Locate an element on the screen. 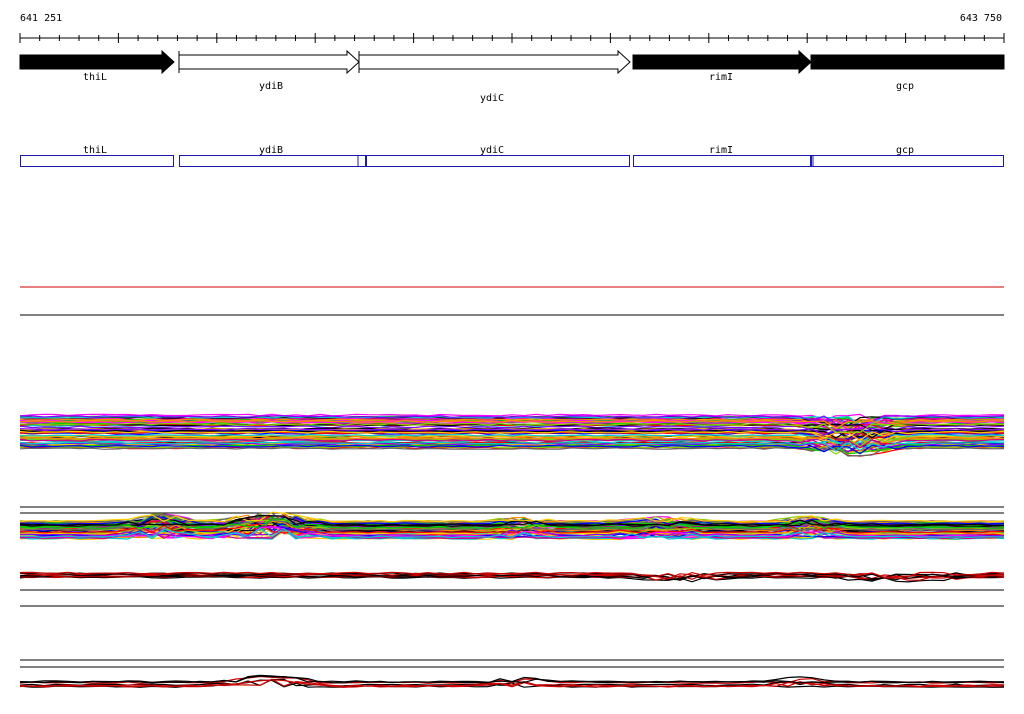 The height and width of the screenshot is (714, 1024). gene-label: ydiC is located at coordinates (492, 98).